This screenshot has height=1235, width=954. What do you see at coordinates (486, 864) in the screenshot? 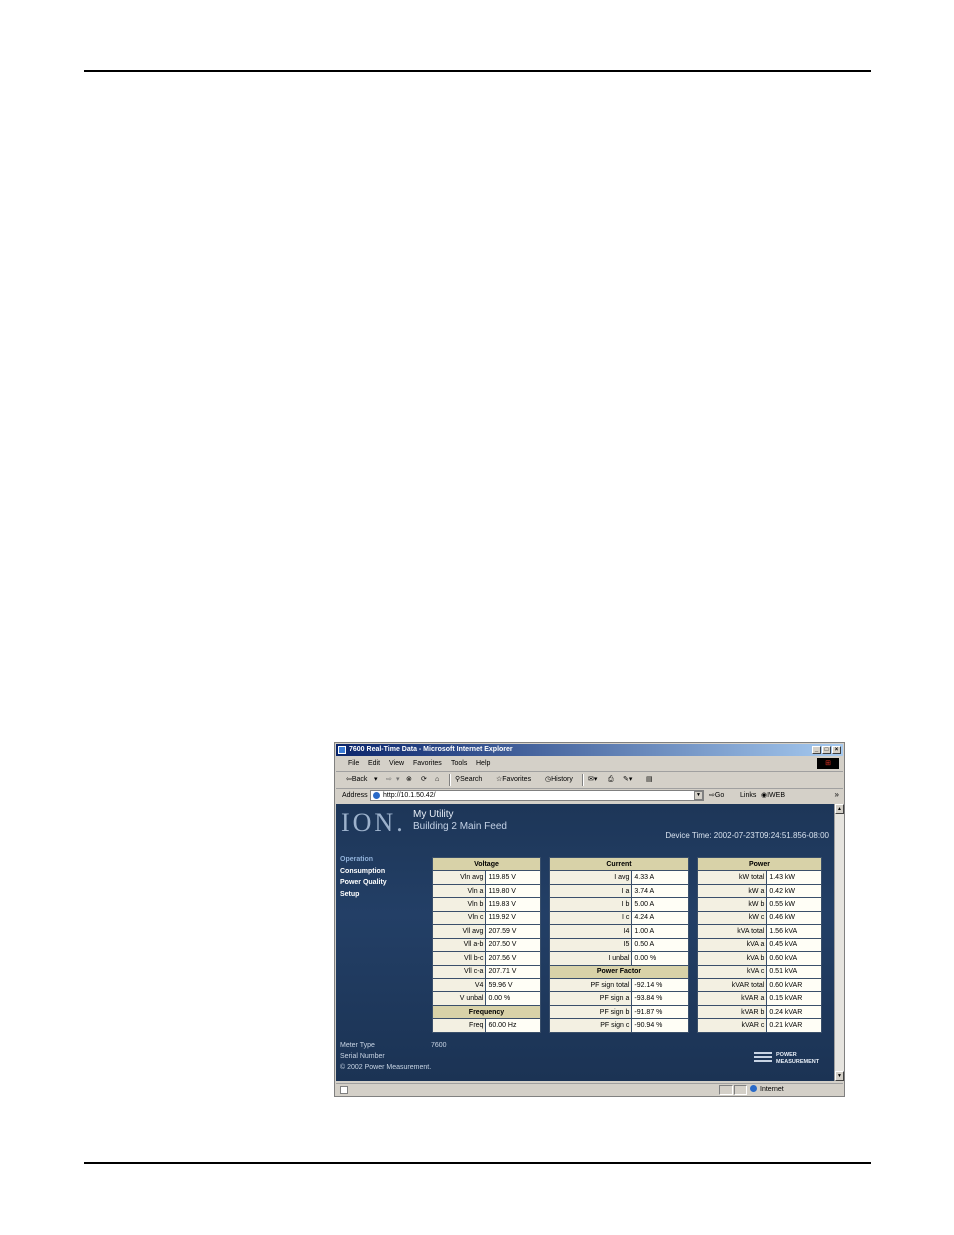
I see `voltage-header: Voltage` at bounding box center [486, 864].